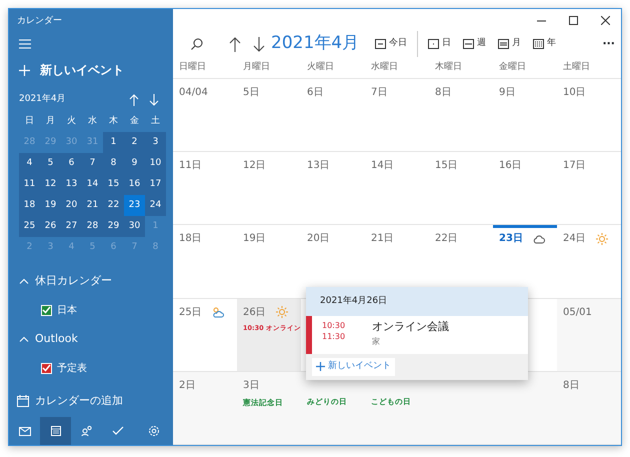  What do you see at coordinates (71, 184) in the screenshot?
I see `mini-calendar-day: 13` at bounding box center [71, 184].